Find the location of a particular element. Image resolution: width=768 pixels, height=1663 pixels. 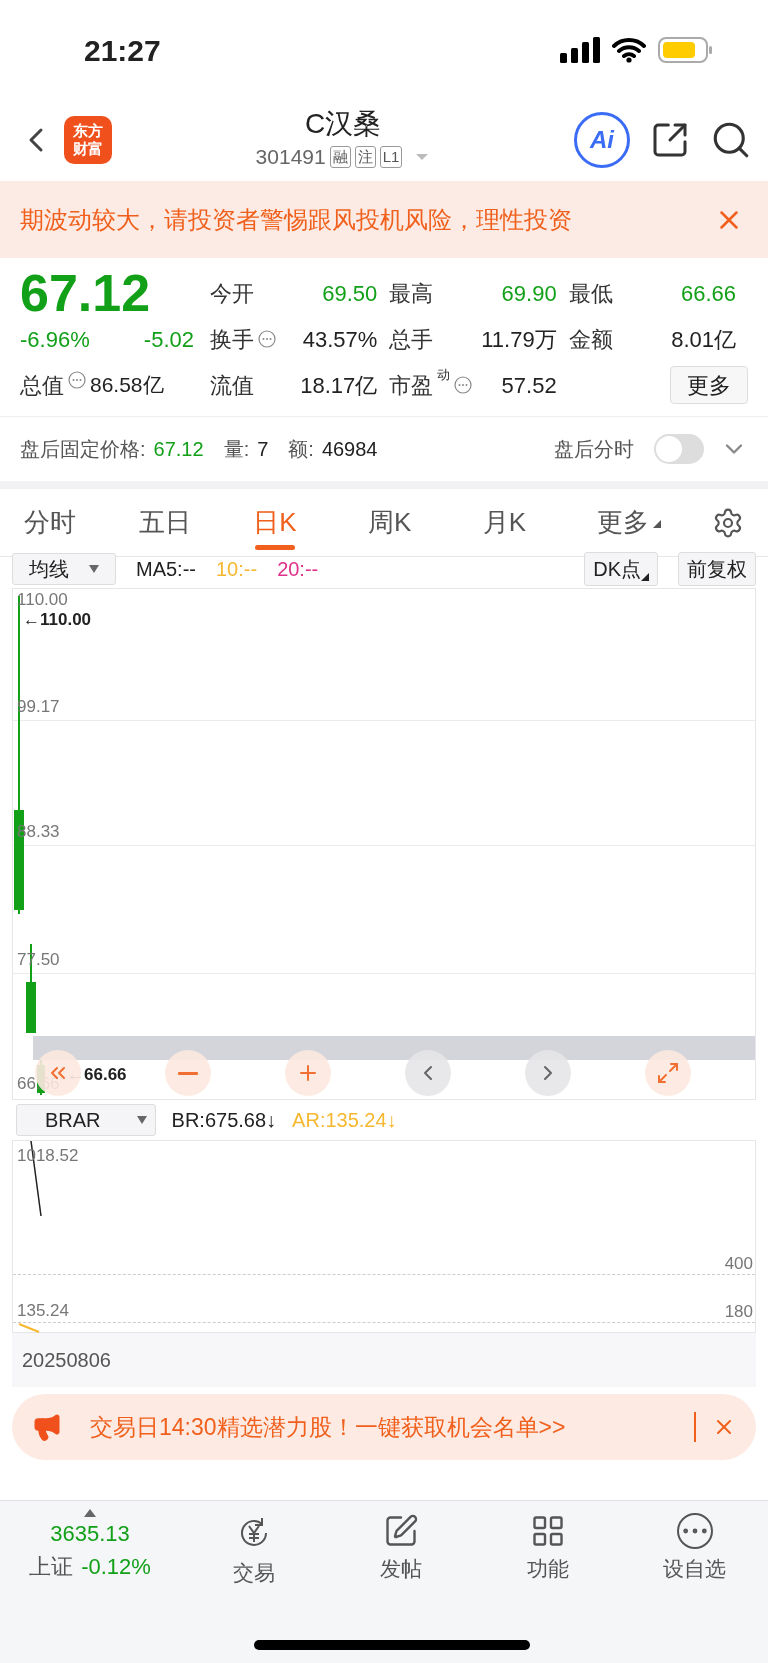

expand-icon is located at coordinates (668, 1073).